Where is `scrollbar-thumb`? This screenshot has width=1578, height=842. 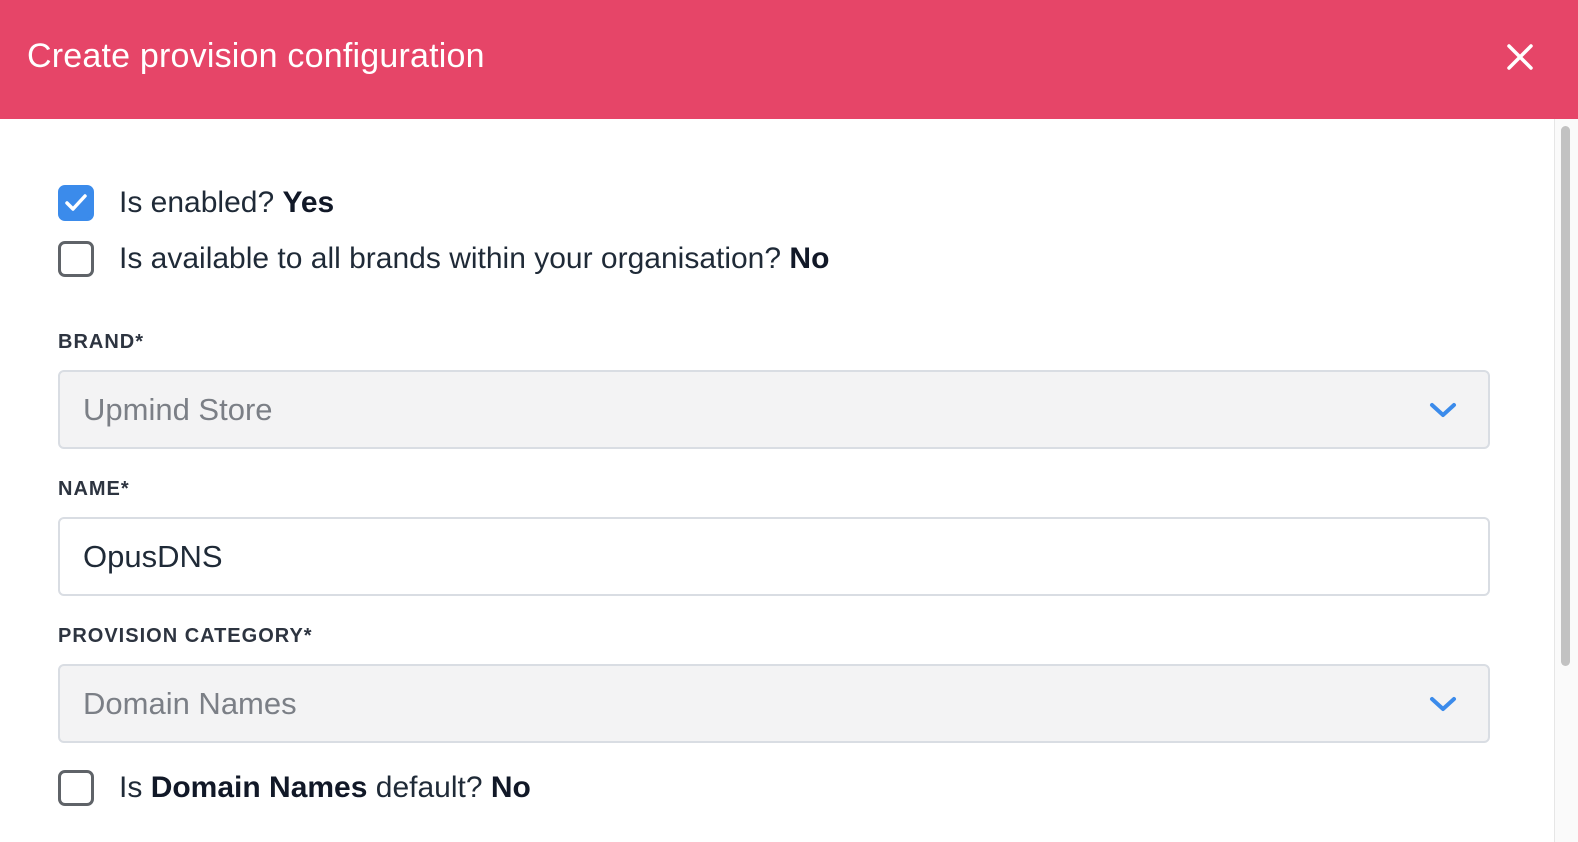
scrollbar-thumb is located at coordinates (1565, 396).